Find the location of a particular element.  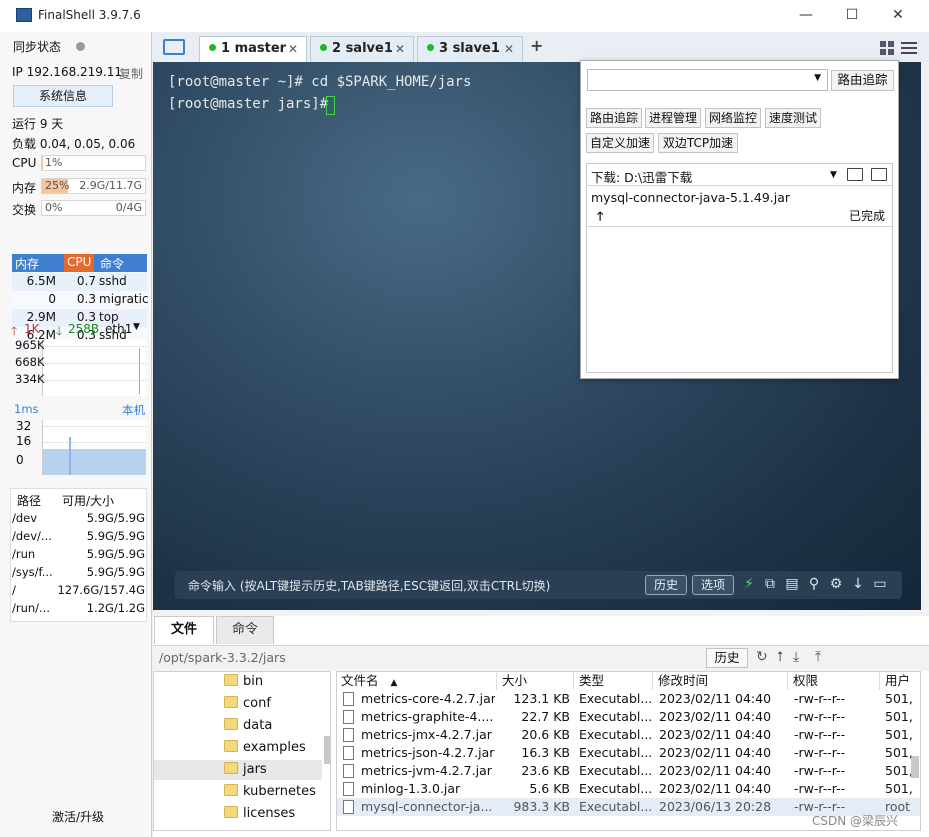

tree-folder: data is located at coordinates (248, 726).